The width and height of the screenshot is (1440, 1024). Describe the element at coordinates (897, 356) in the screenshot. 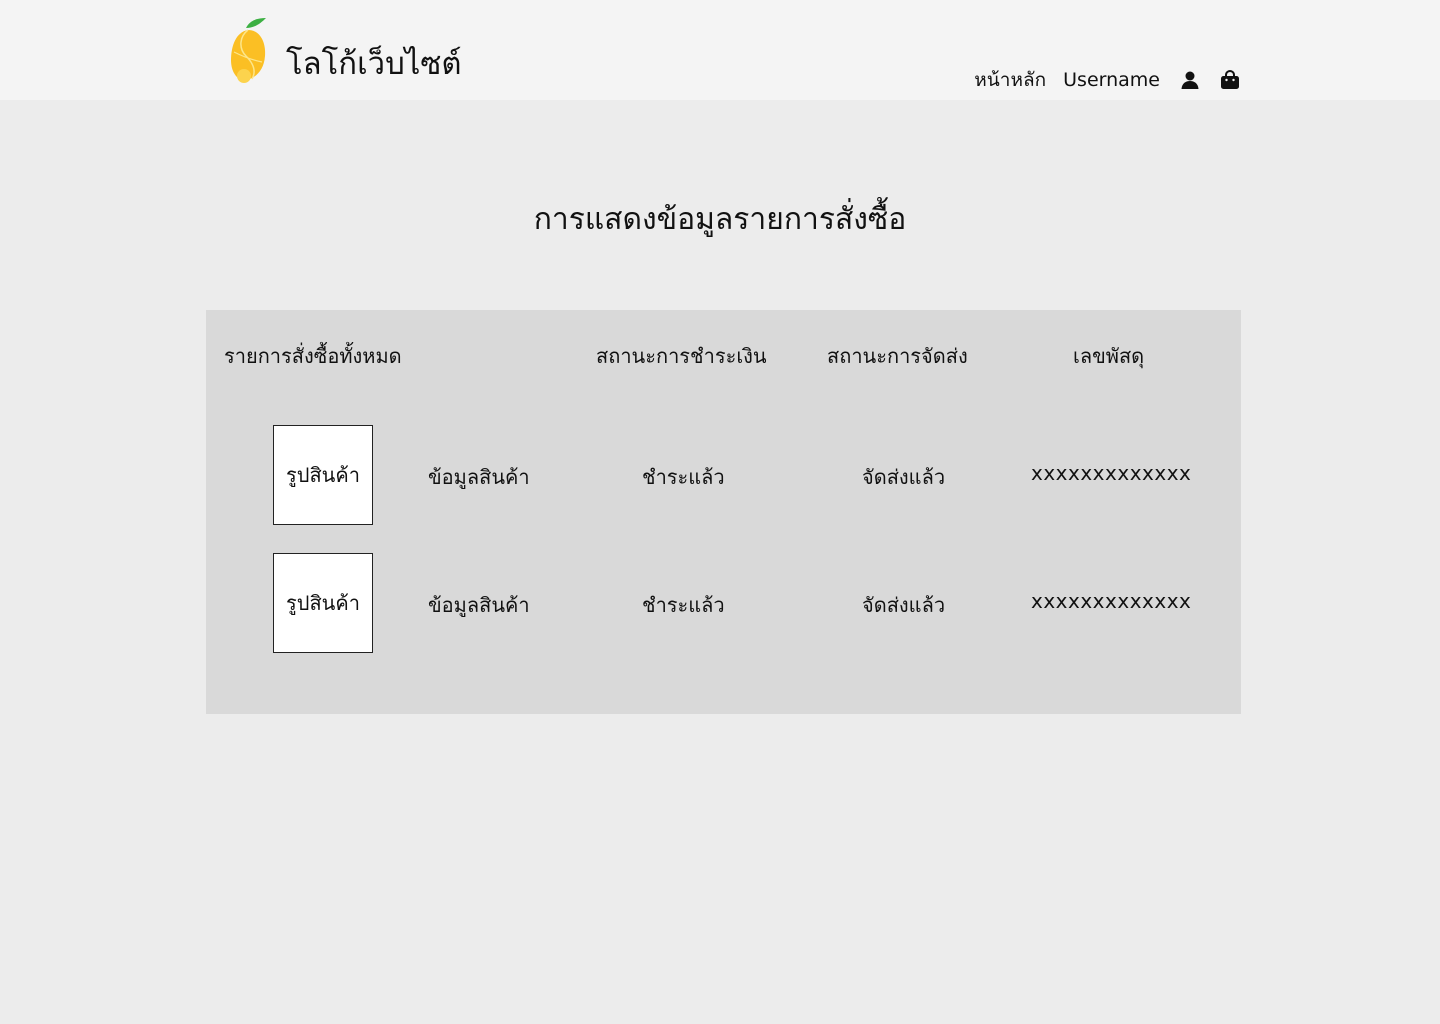

I see `header-shipping-status: สถานะการจัดส่ง` at that location.